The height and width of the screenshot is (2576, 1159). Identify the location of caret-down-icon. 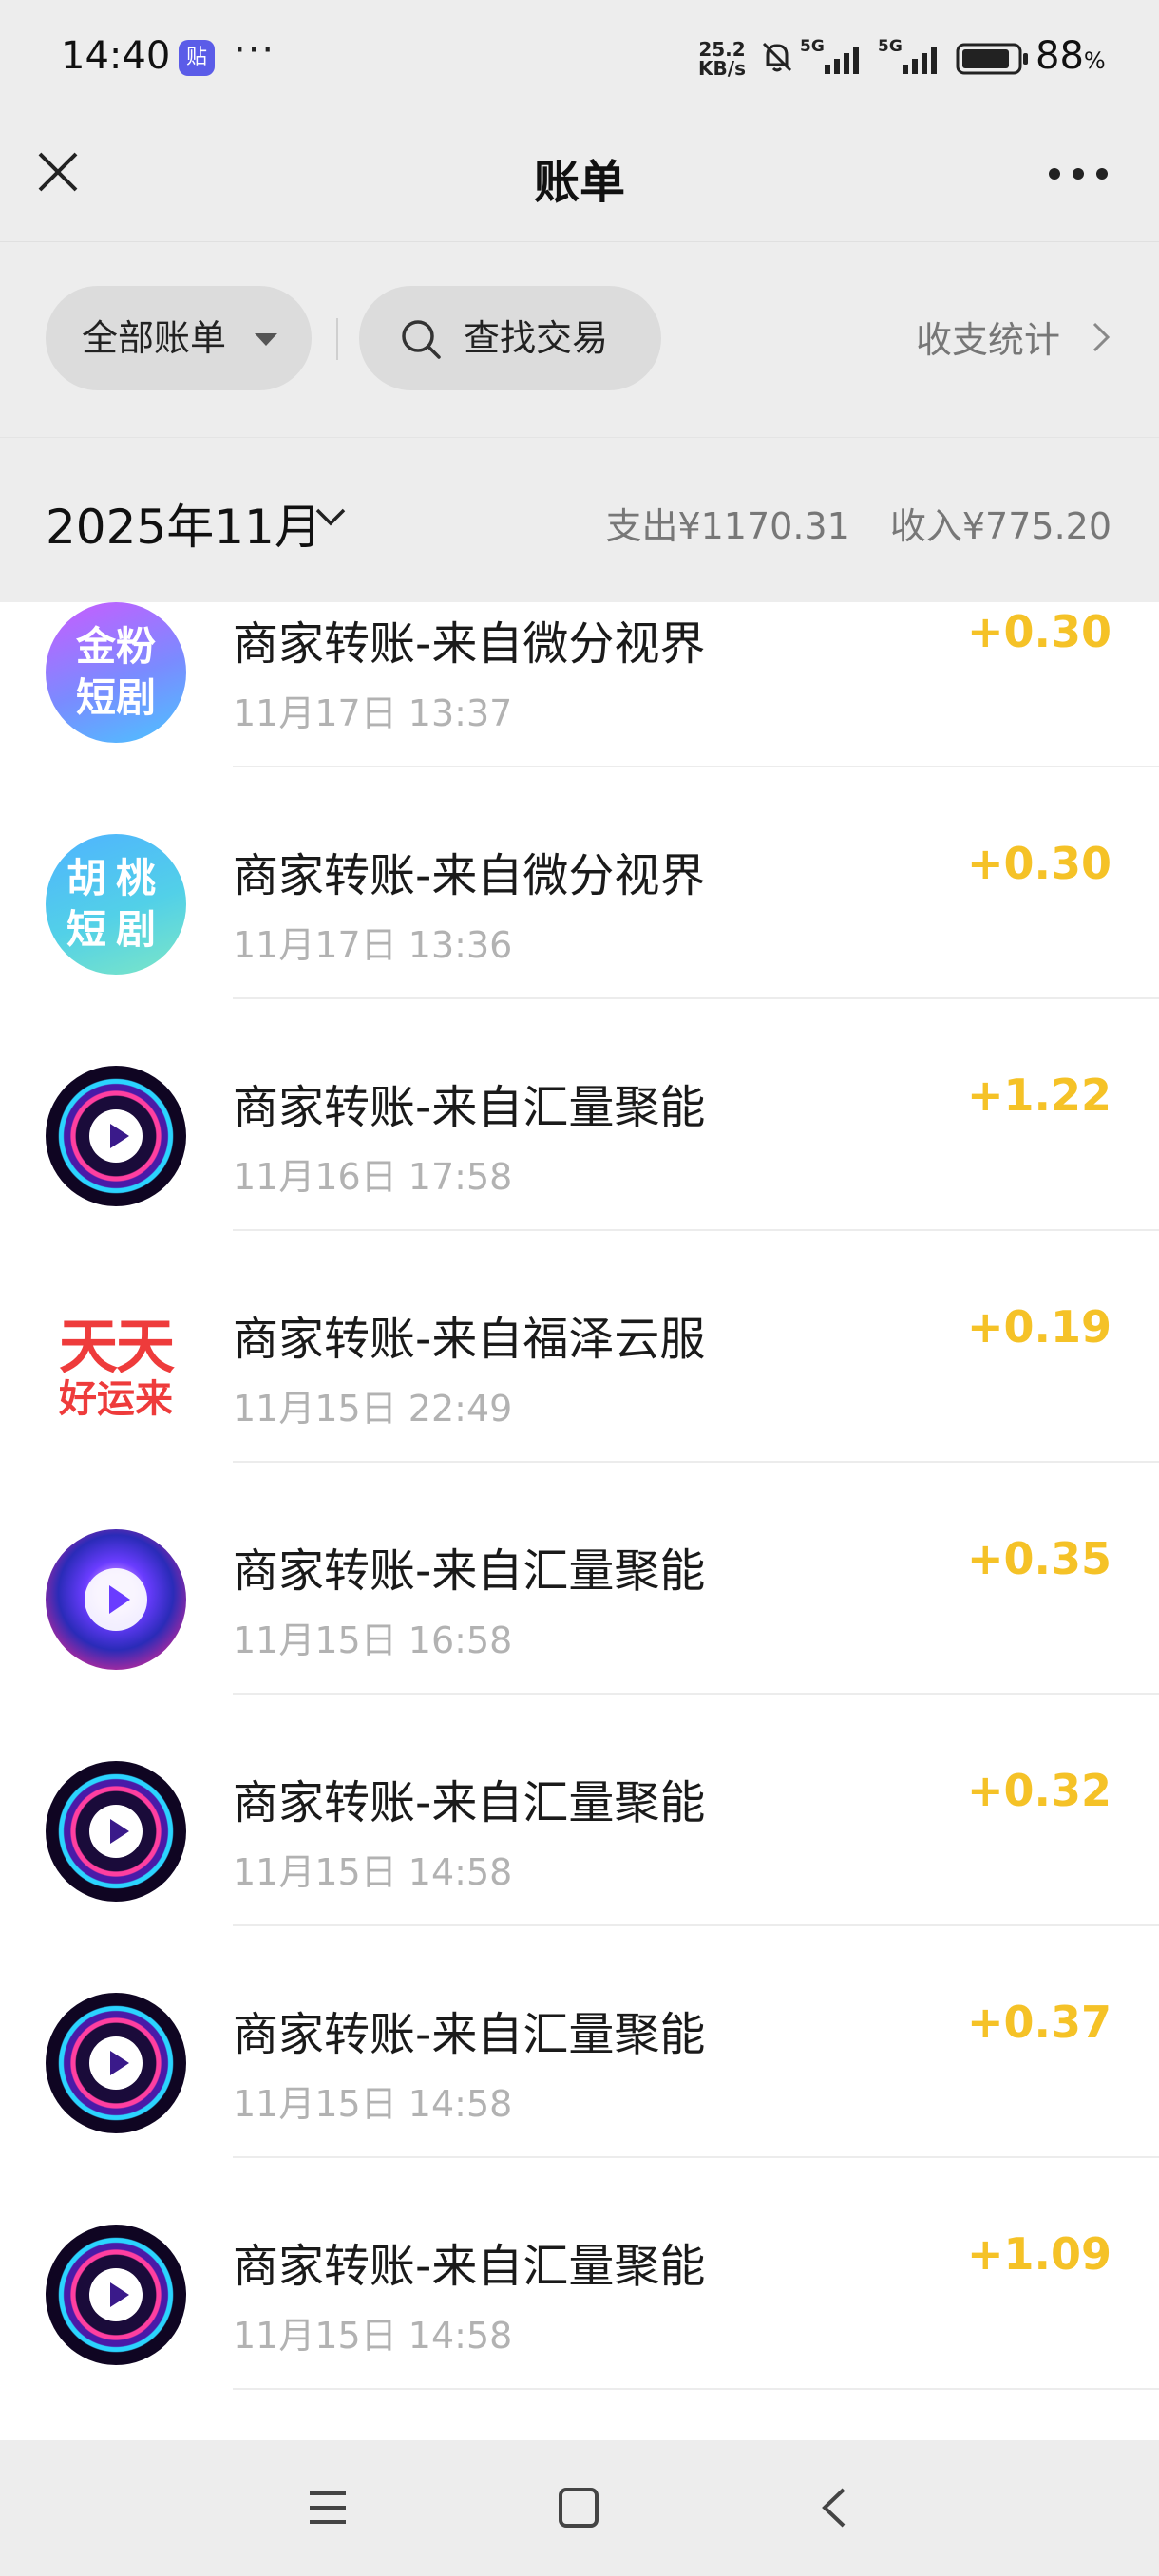
(266, 339).